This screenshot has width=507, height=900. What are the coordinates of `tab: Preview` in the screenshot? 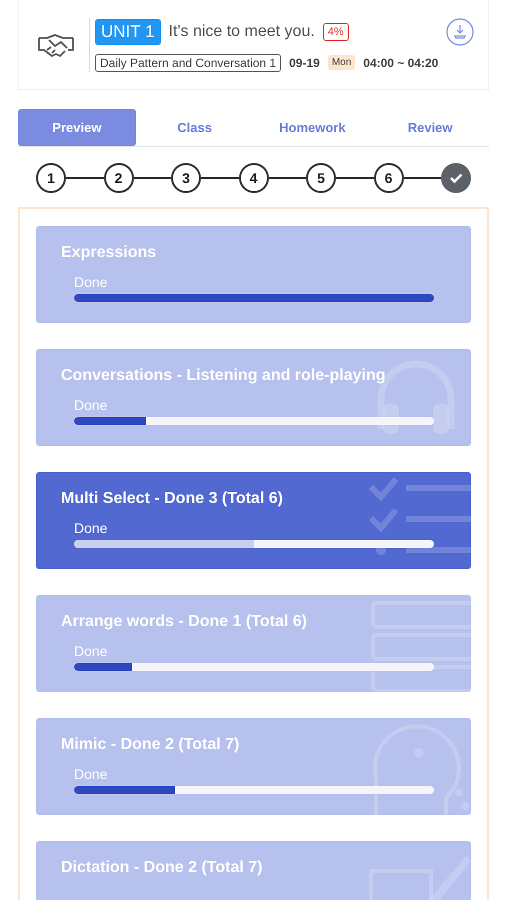 It's located at (77, 127).